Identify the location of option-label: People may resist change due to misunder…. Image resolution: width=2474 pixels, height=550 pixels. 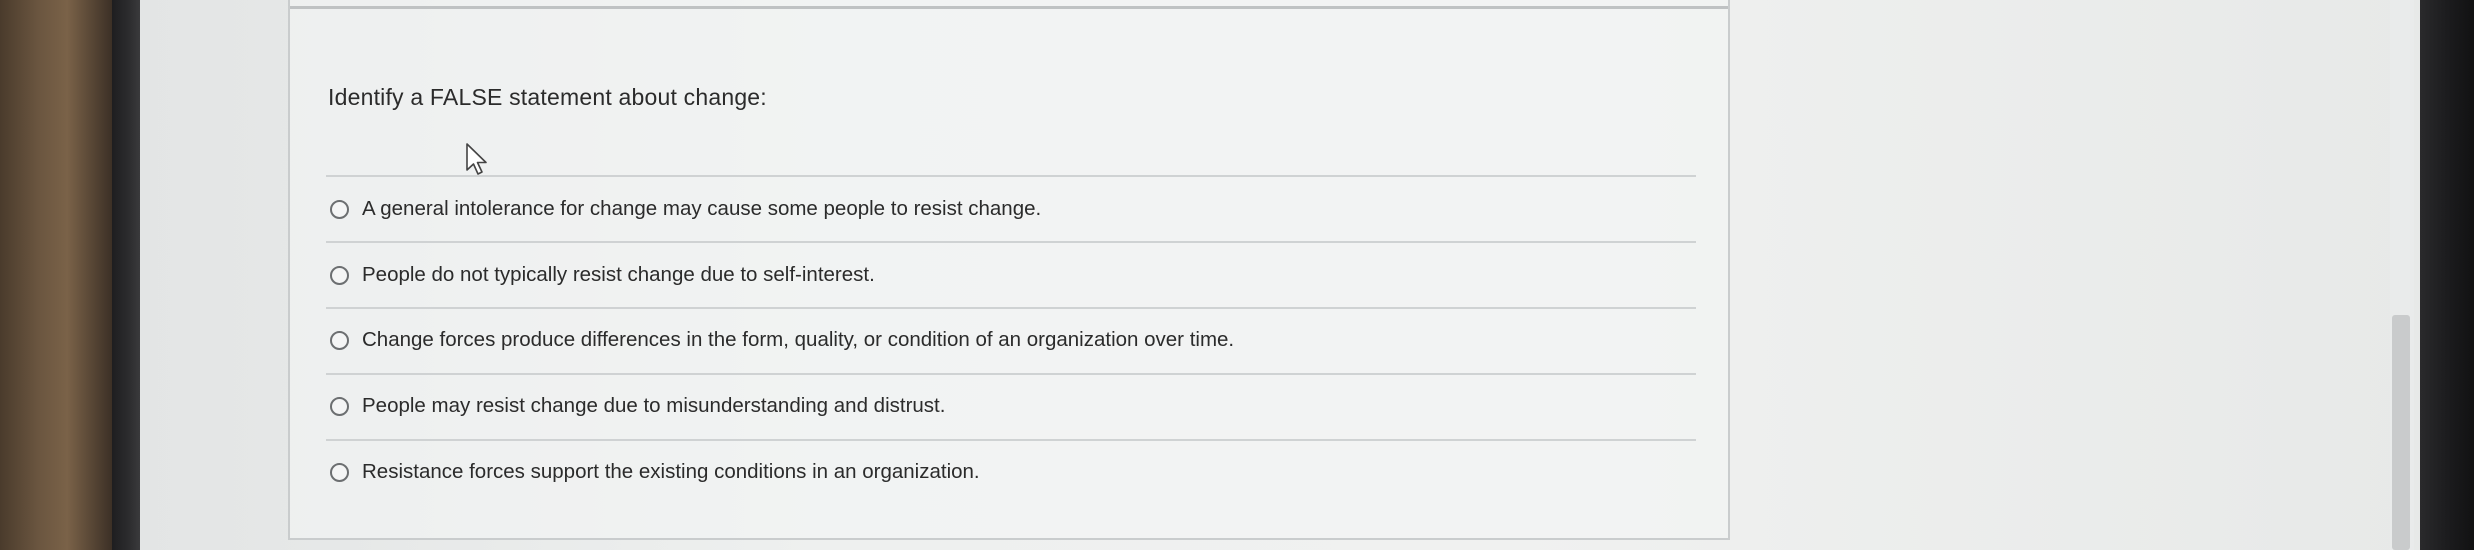
(653, 406).